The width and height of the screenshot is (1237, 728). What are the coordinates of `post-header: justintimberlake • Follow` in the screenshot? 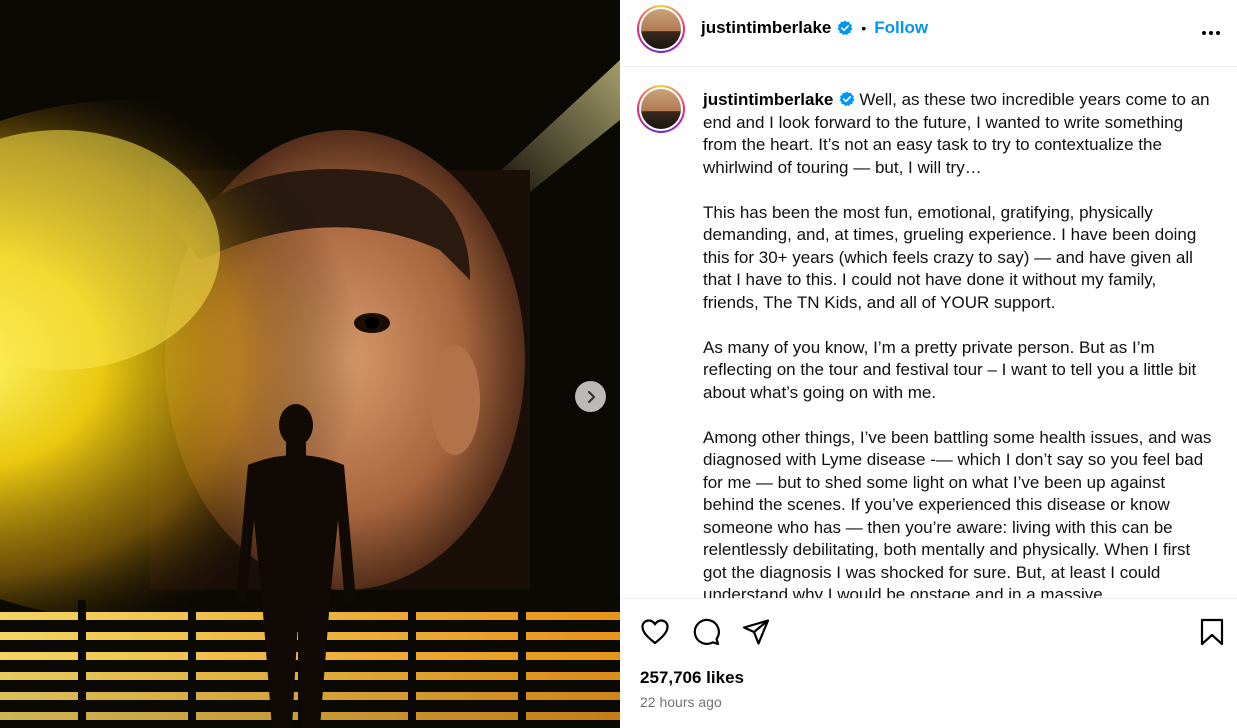 It's located at (928, 33).